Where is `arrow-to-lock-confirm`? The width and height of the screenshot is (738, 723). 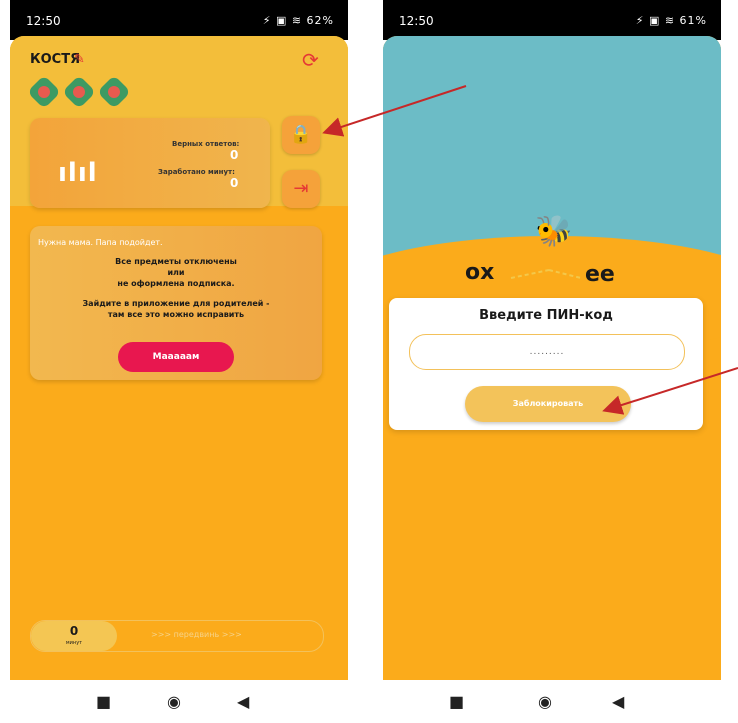 arrow-to-lock-confirm is located at coordinates (670, 391).